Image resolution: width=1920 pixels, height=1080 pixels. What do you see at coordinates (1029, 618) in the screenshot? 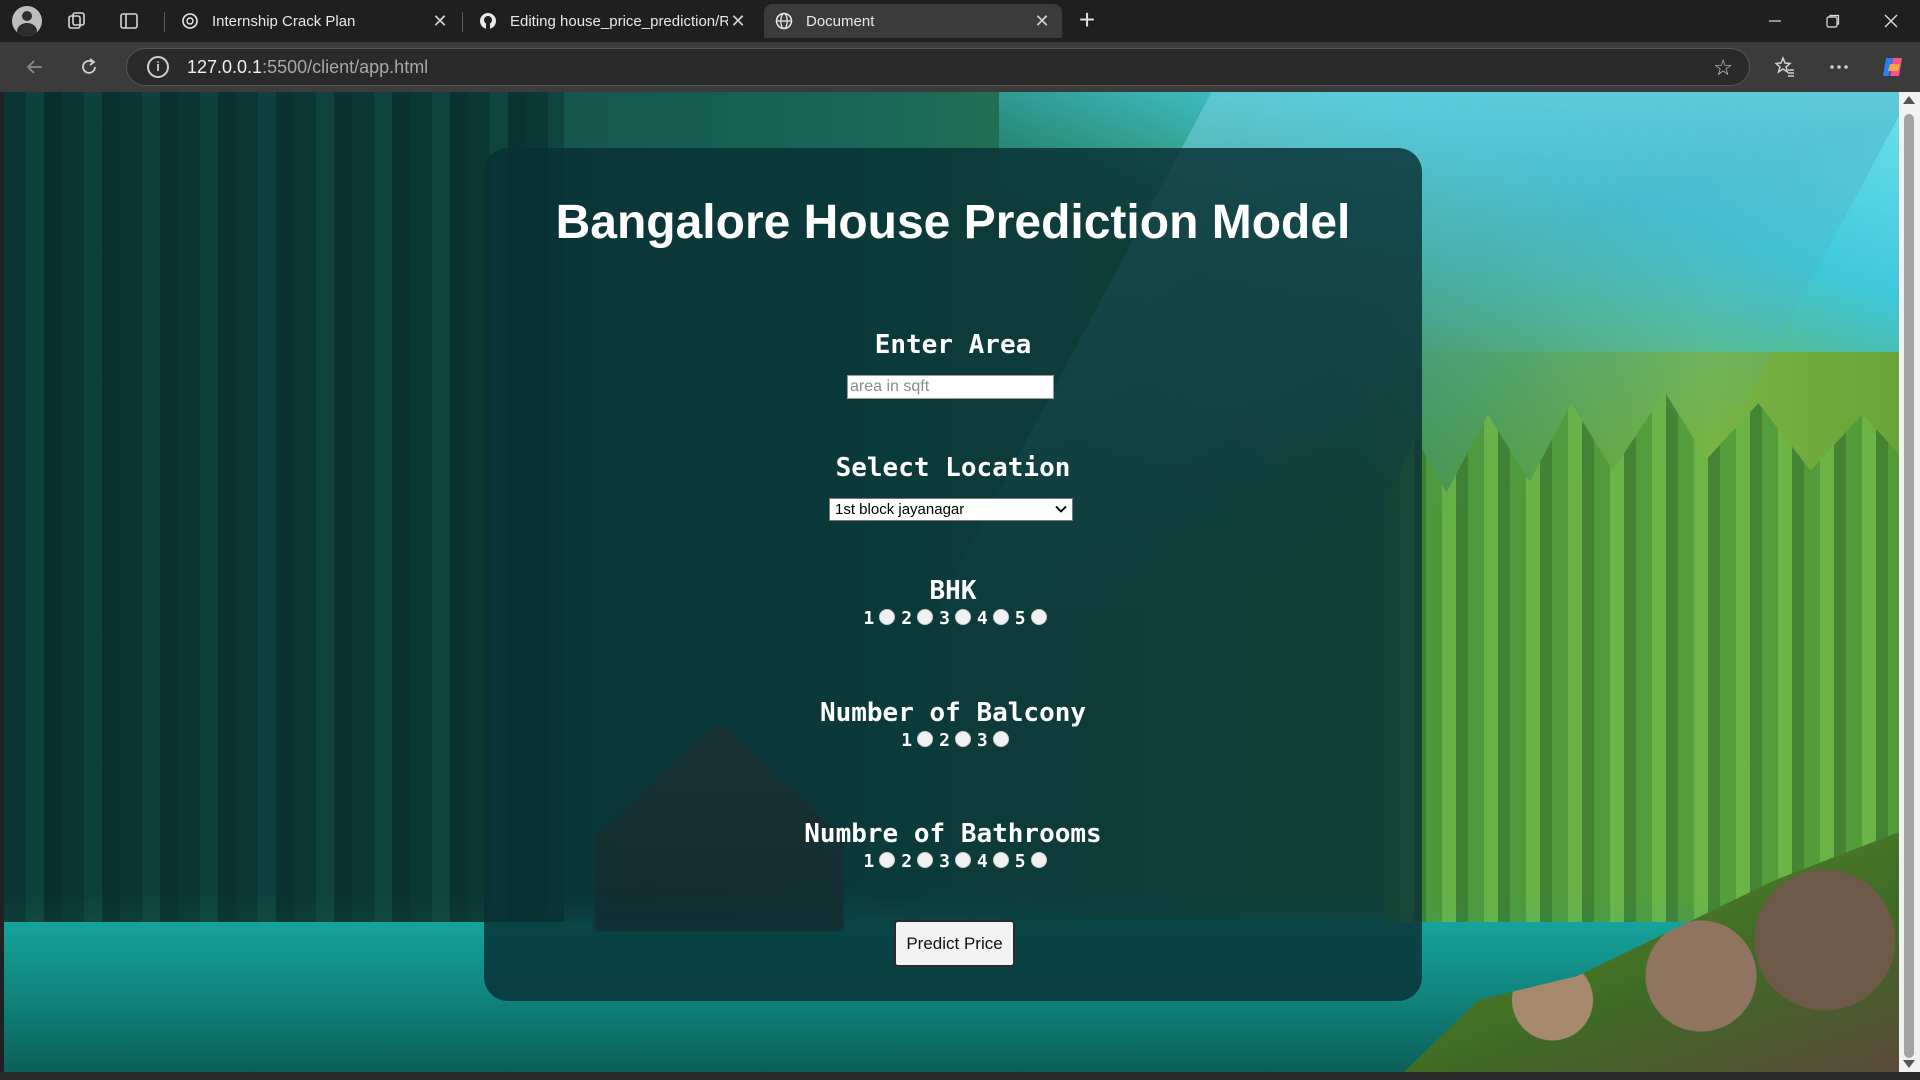
I see `bhk-option: 5` at bounding box center [1029, 618].